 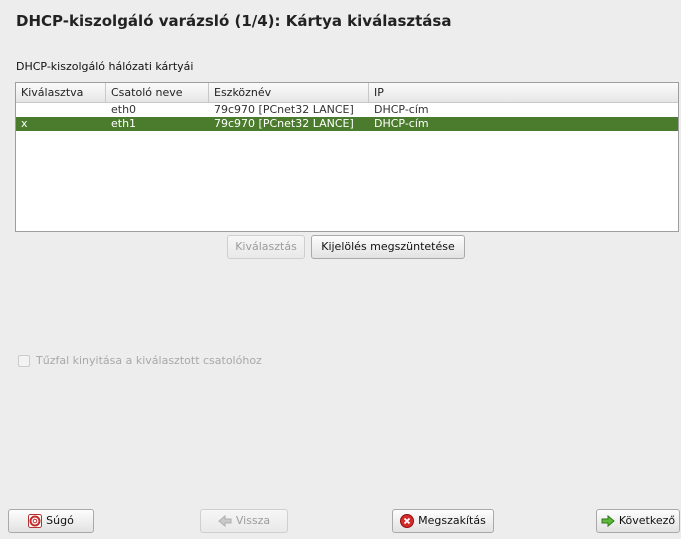 I want to click on back-button: Vissza, so click(x=244, y=521).